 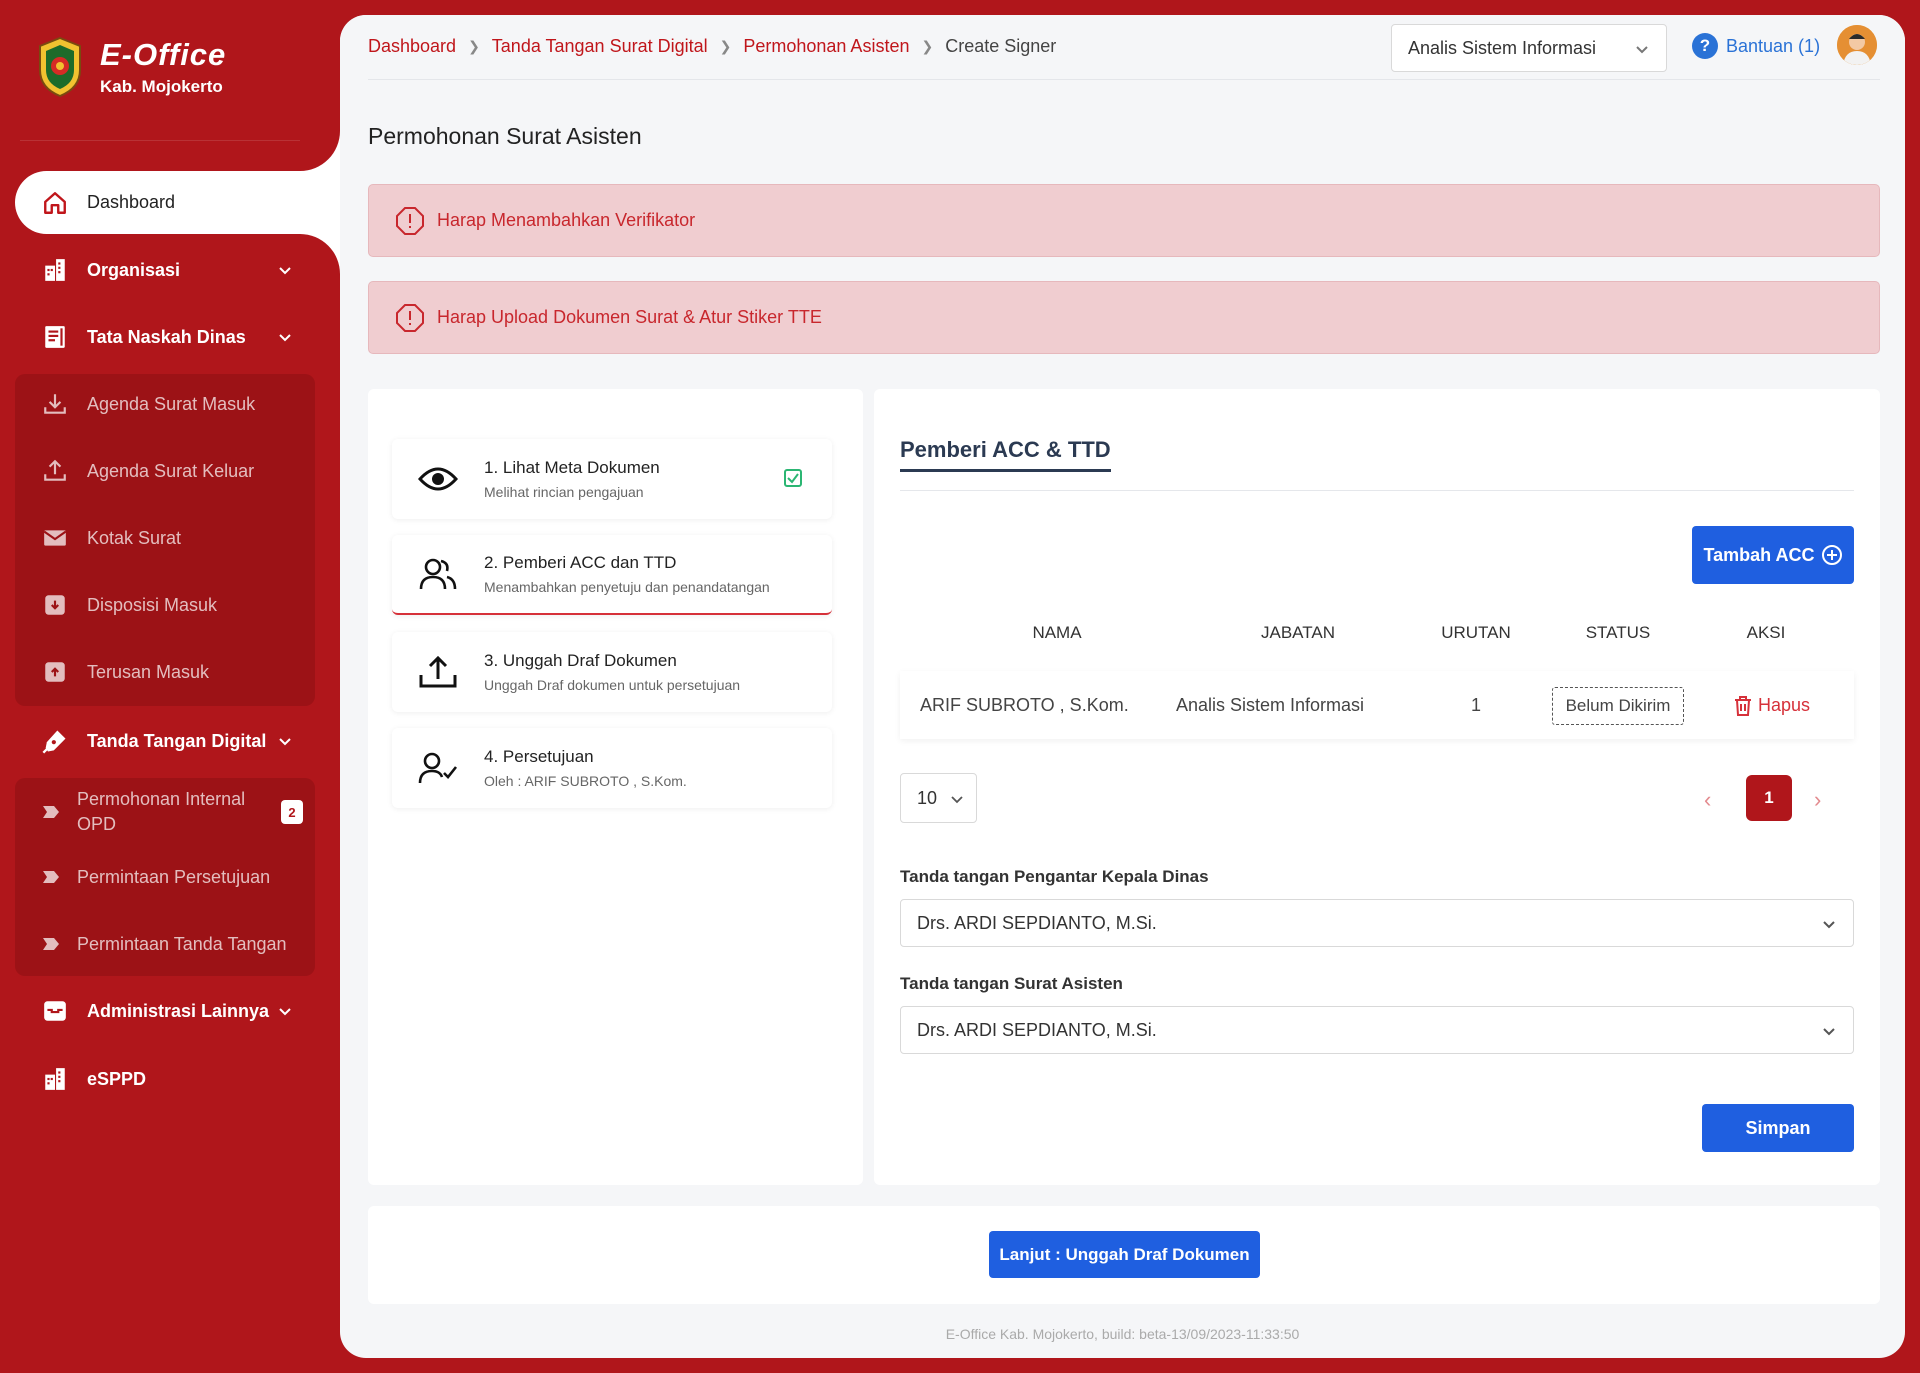 What do you see at coordinates (55, 741) in the screenshot?
I see `pen-signature-icon` at bounding box center [55, 741].